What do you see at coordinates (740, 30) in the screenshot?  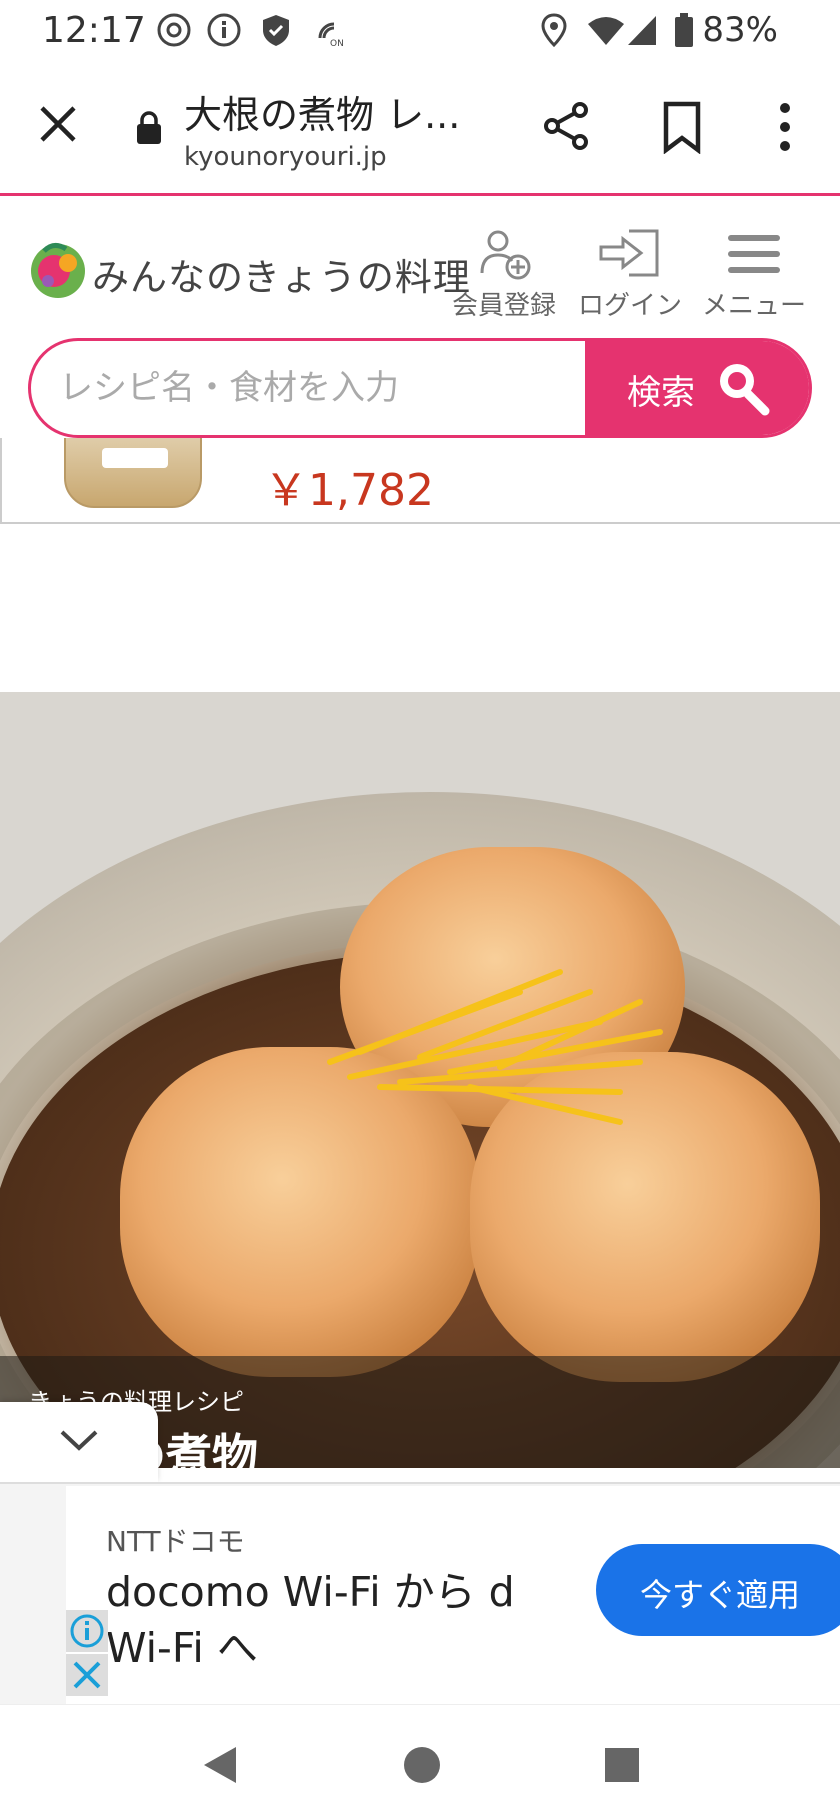 I see `battery-percent: 83%` at bounding box center [740, 30].